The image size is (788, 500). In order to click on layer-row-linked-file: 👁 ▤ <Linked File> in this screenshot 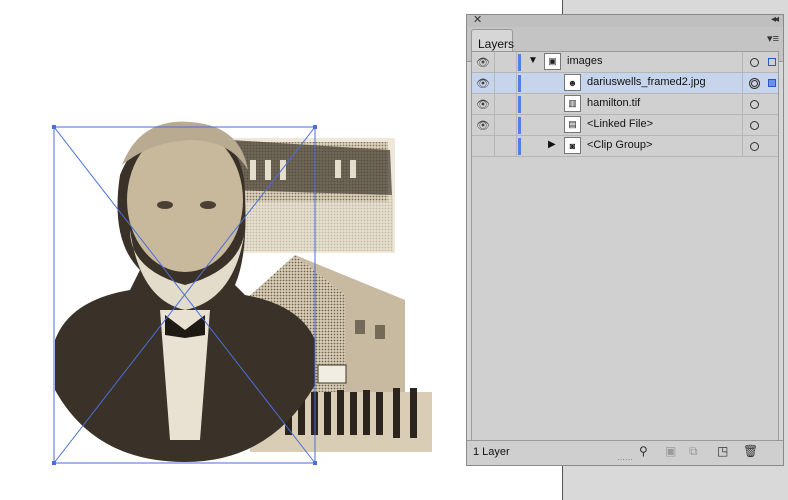, I will do `click(625, 125)`.